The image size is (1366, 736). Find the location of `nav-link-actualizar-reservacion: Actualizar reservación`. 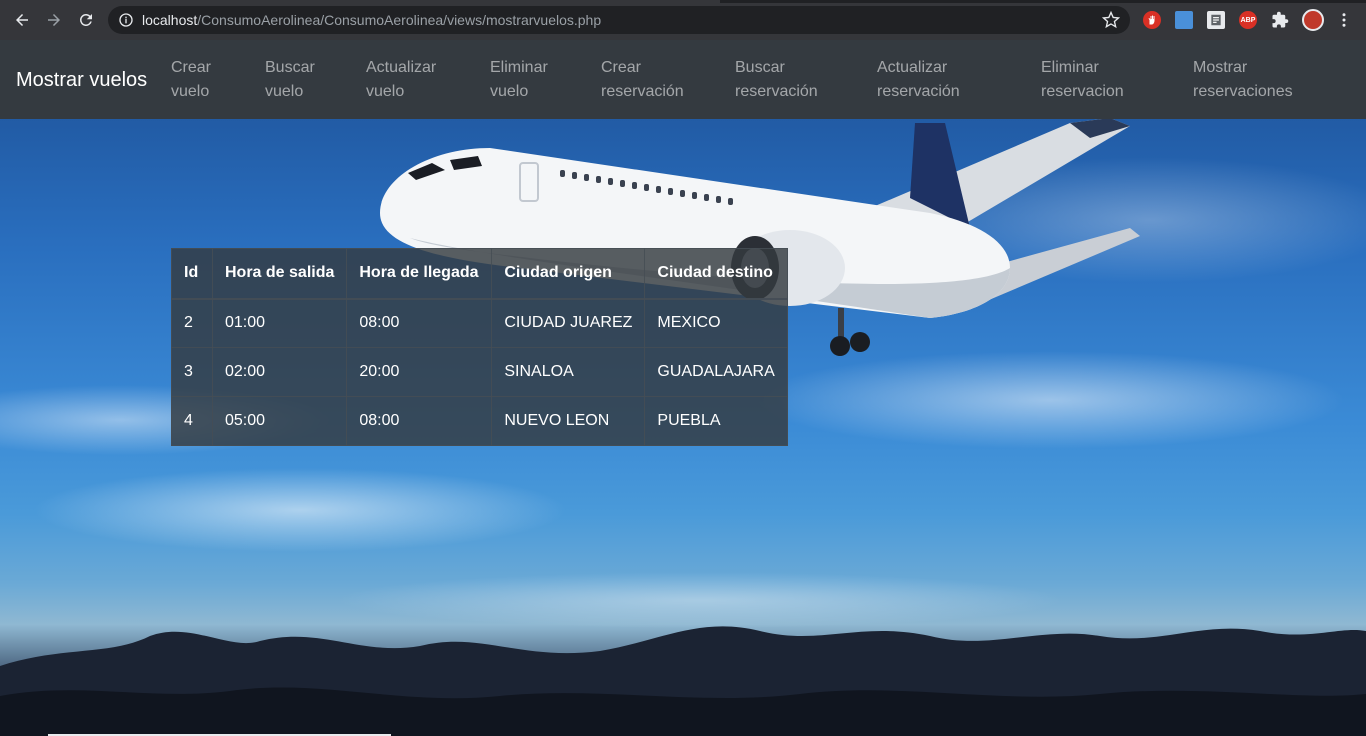

nav-link-actualizar-reservacion: Actualizar reservación is located at coordinates (918, 80).